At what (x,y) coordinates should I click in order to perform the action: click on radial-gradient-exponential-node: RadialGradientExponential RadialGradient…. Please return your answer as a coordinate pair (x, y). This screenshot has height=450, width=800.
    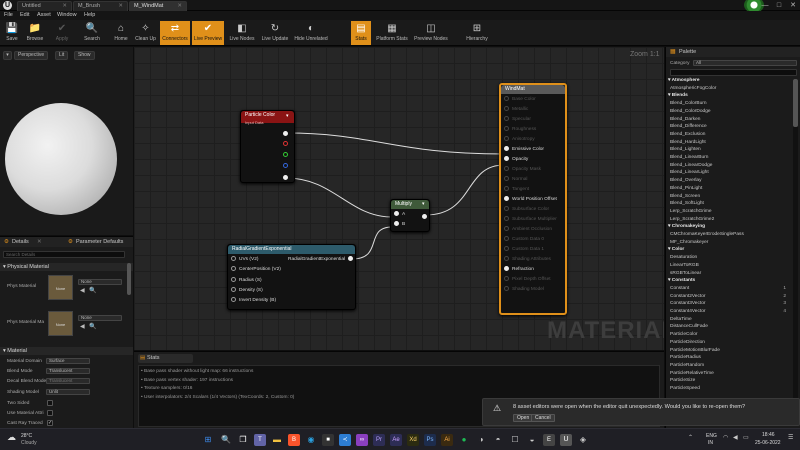
    Looking at the image, I should click on (291, 277).